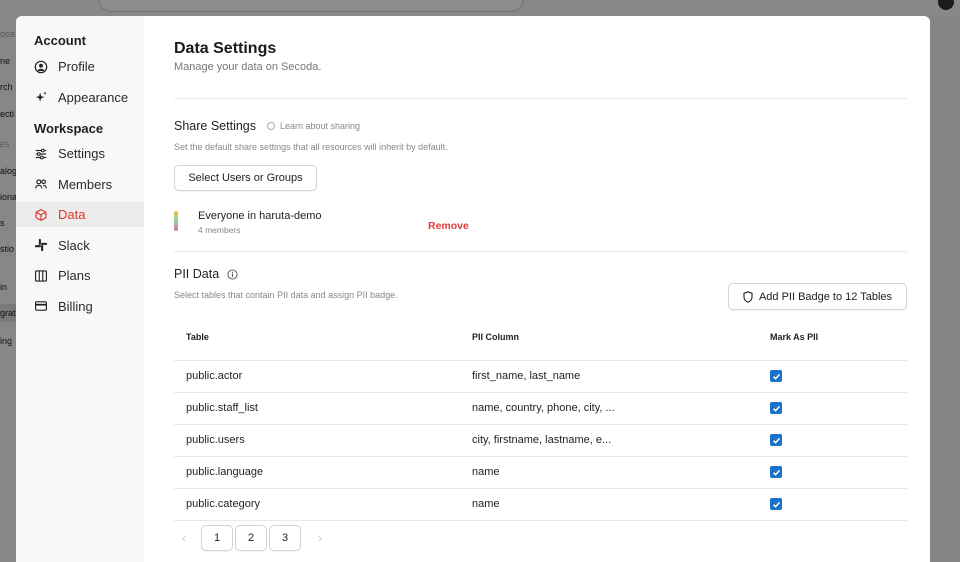 The image size is (960, 562). Describe the element at coordinates (323, 472) in the screenshot. I see `table-name-cell: public.language` at that location.